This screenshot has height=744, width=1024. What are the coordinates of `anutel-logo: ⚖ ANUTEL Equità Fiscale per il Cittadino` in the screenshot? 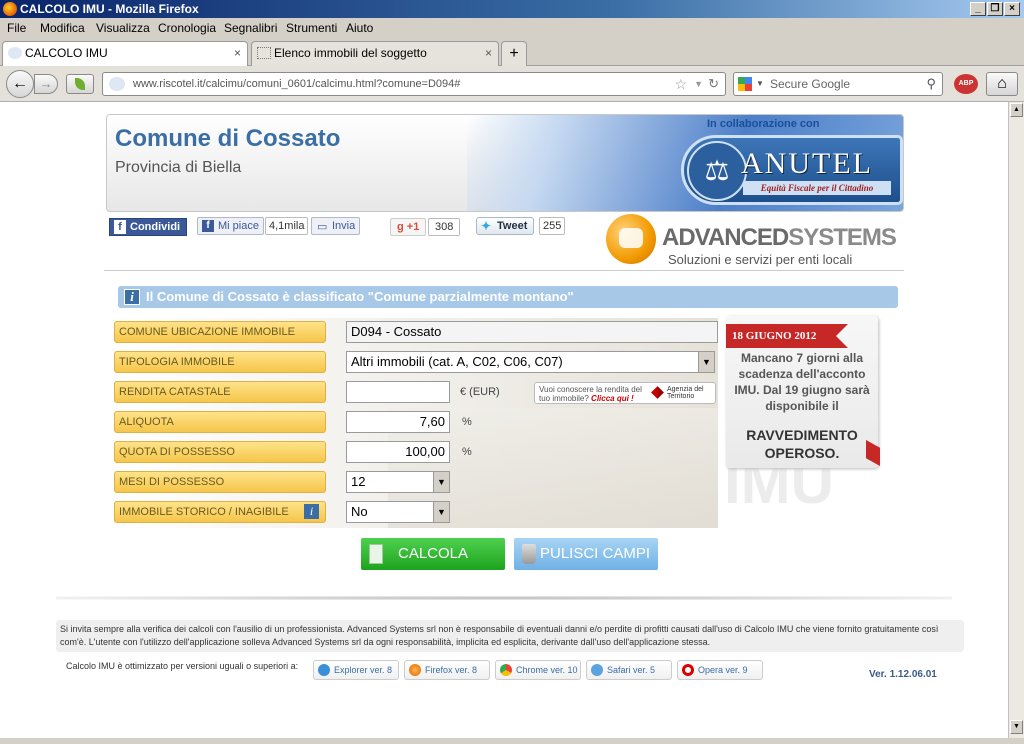 It's located at (790, 169).